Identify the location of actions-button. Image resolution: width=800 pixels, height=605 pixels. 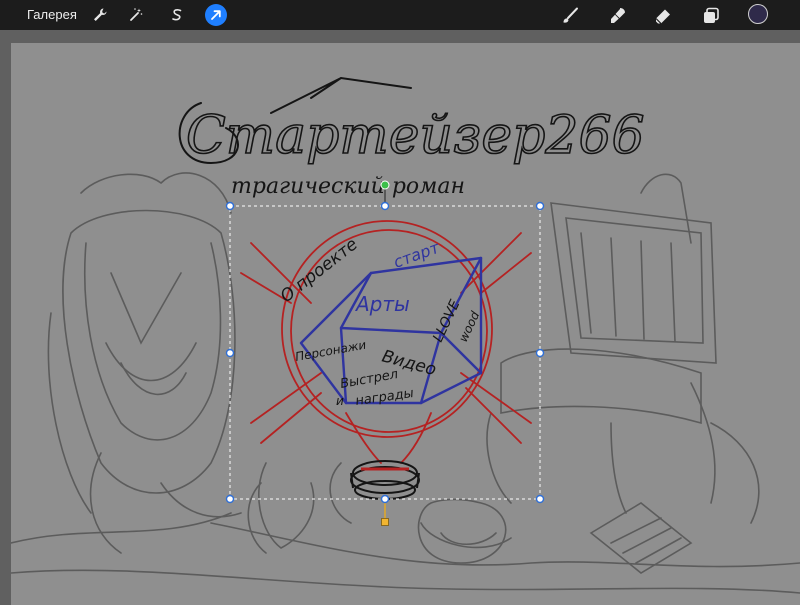
(100, 15).